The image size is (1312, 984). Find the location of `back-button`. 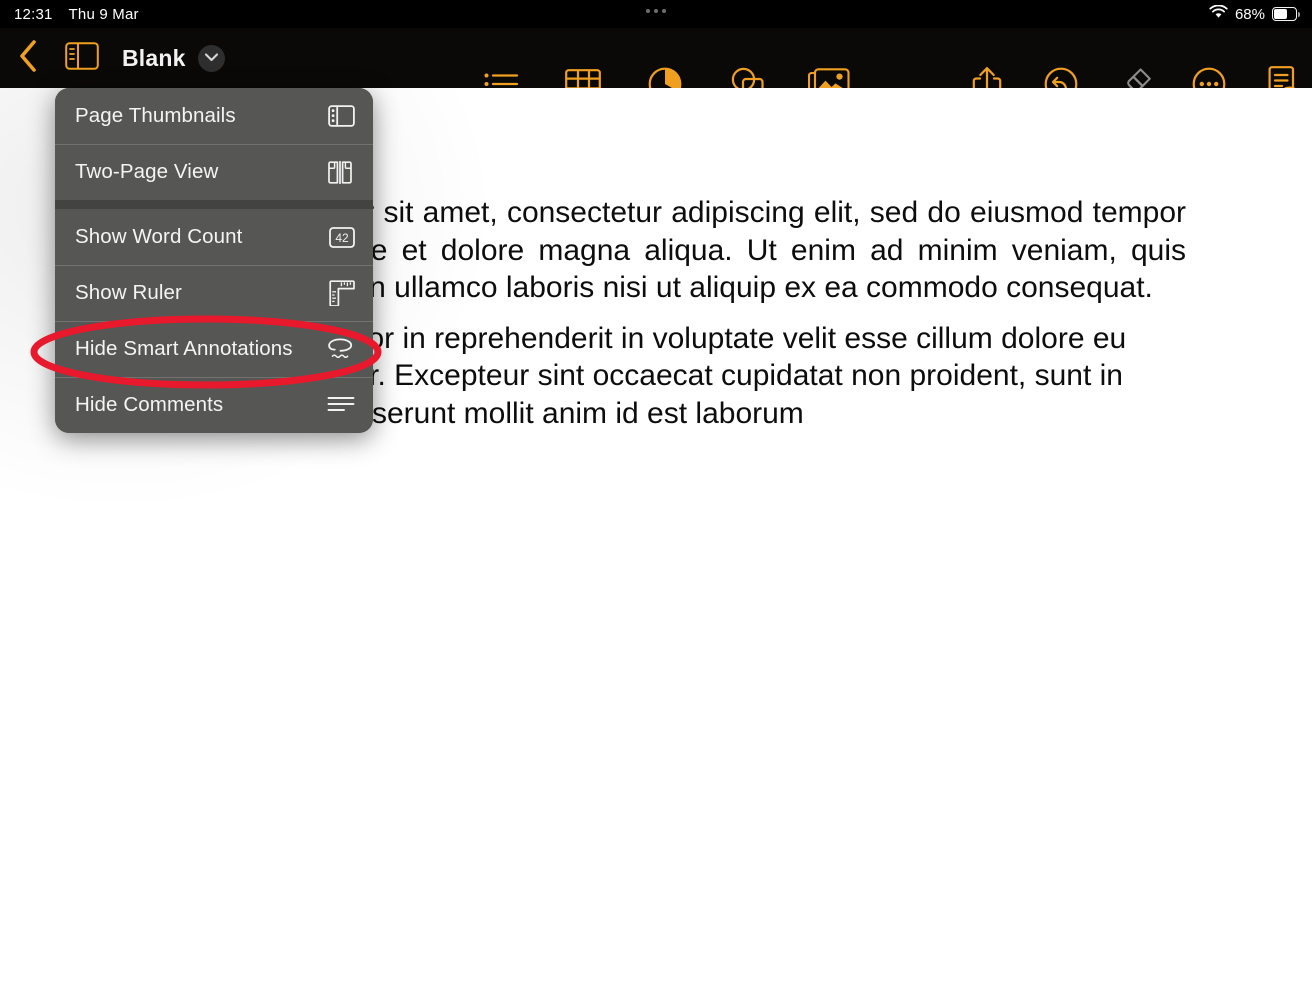

back-button is located at coordinates (28, 58).